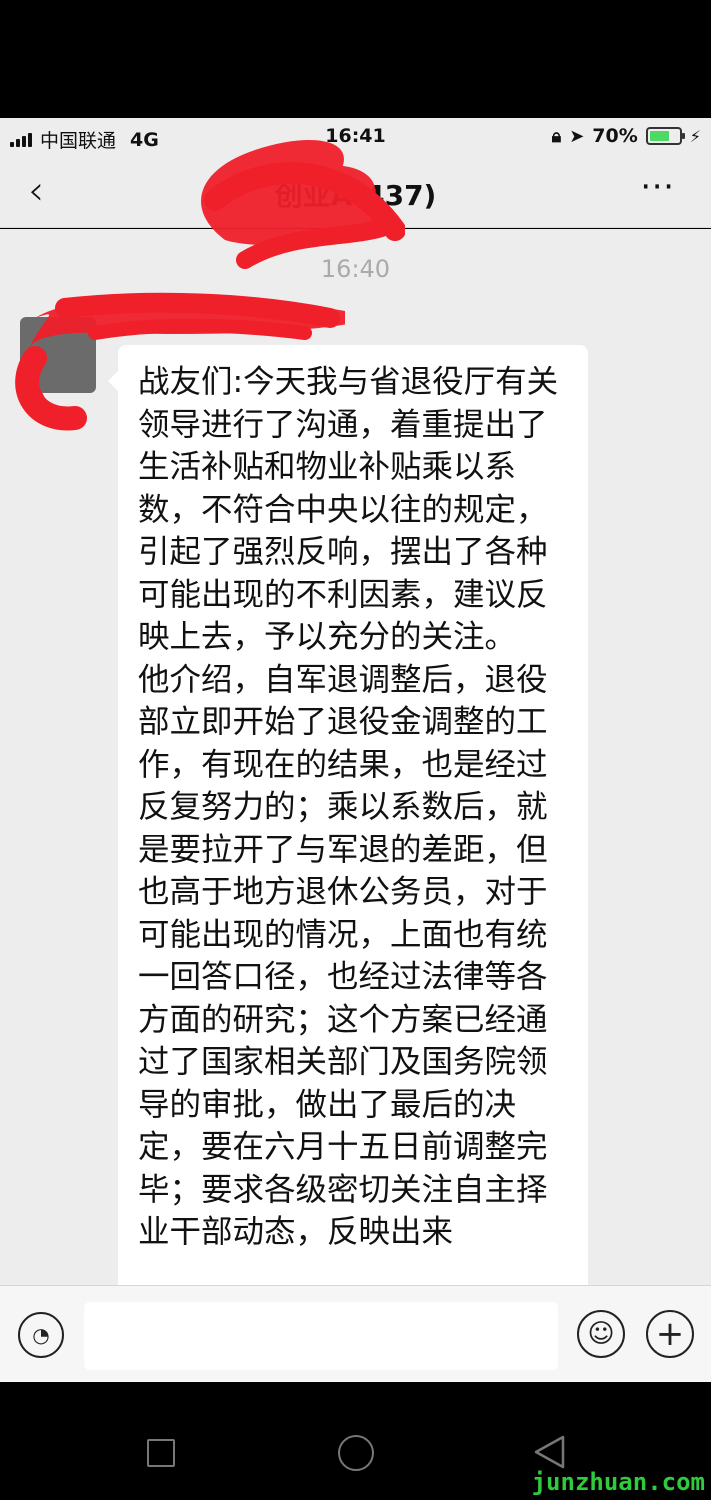  I want to click on charging-icon: ⚡︎, so click(695, 136).